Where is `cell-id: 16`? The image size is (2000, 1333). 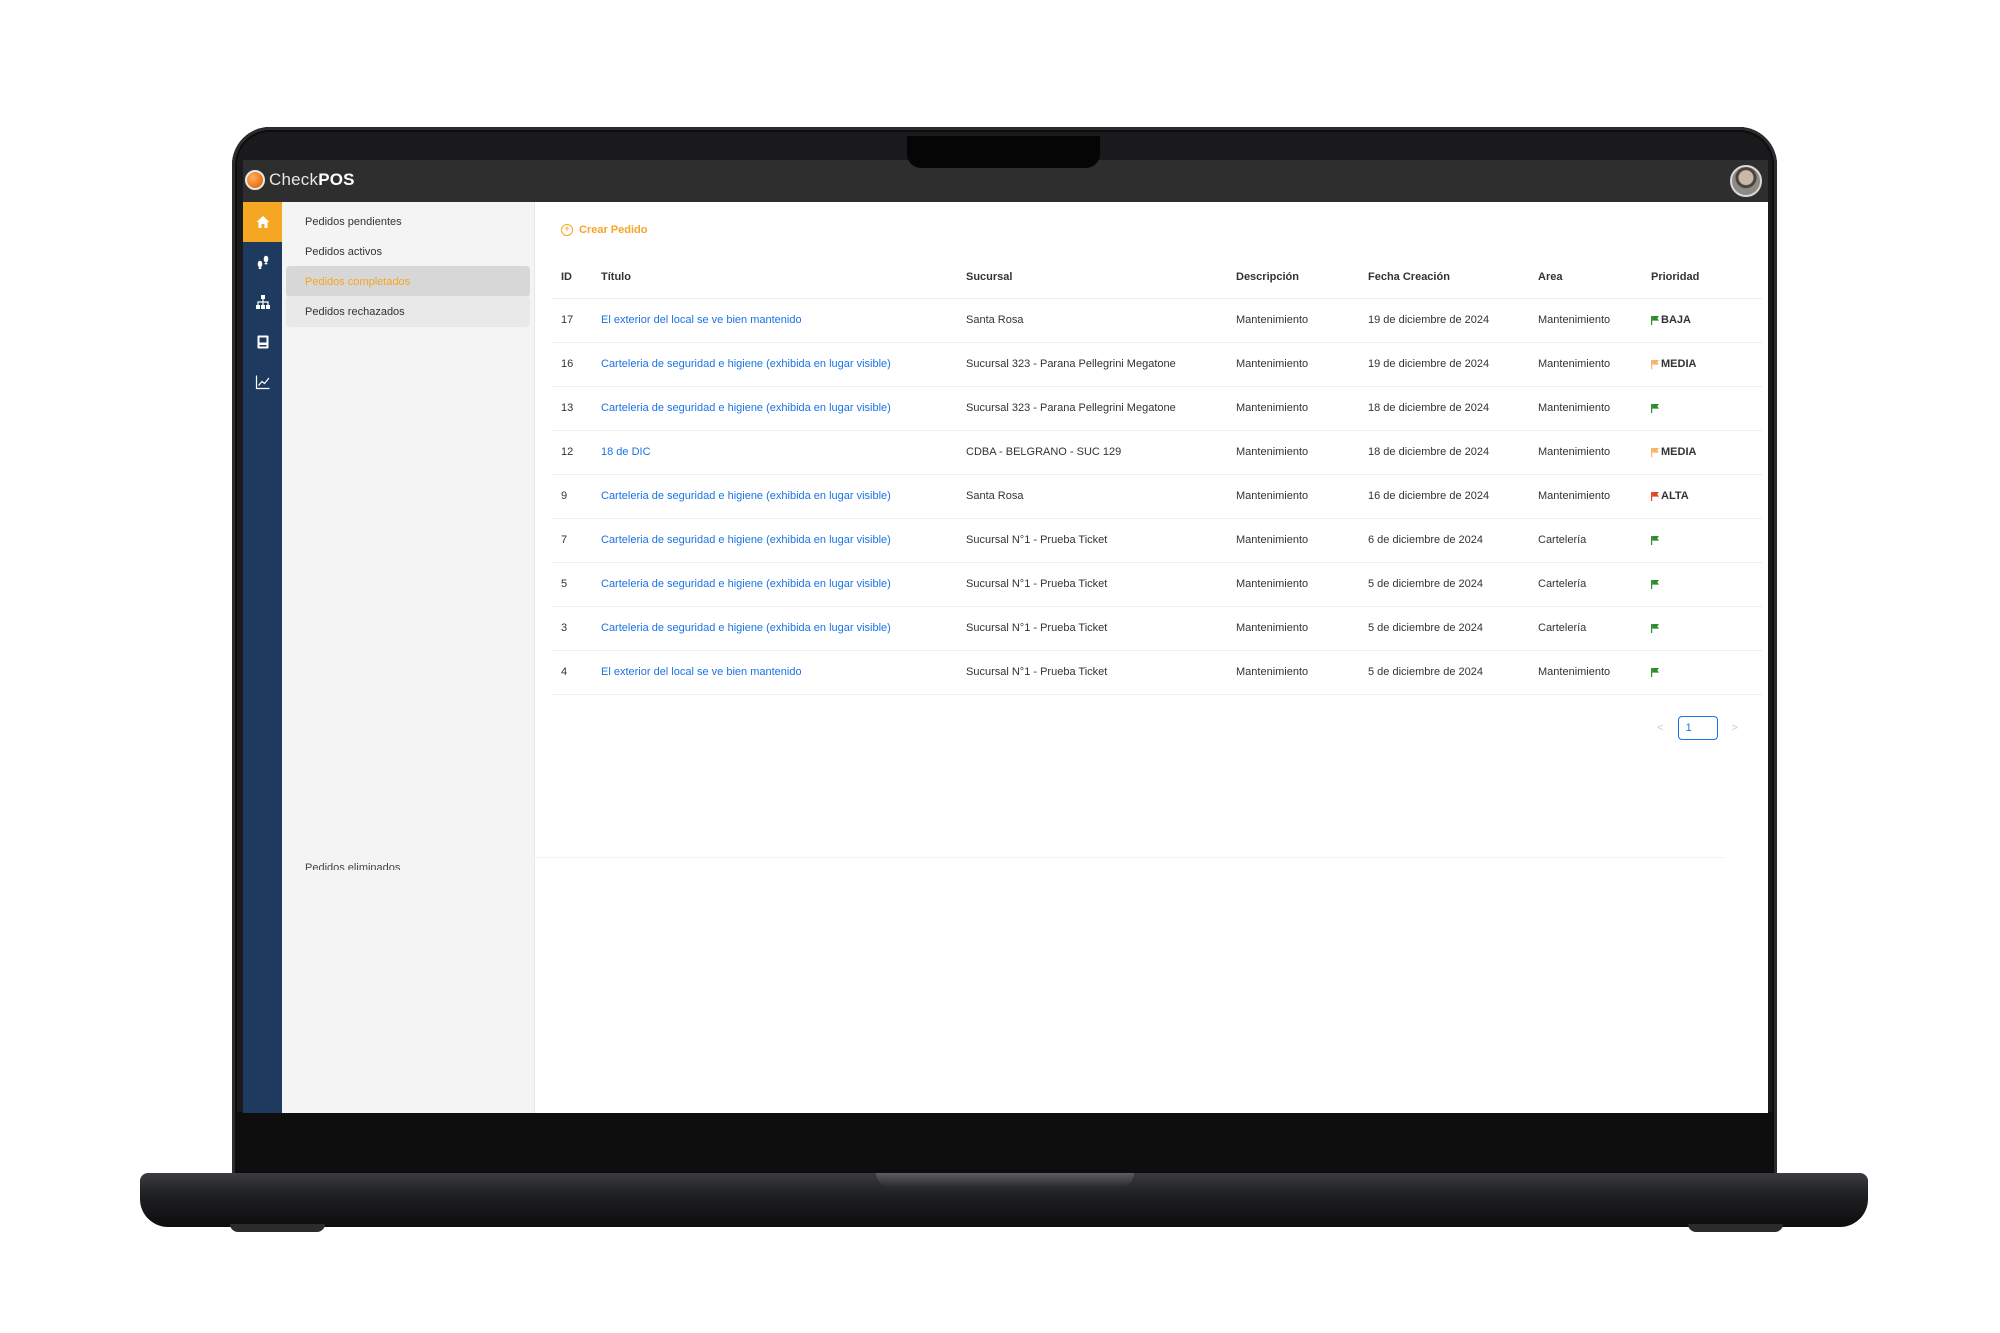 cell-id: 16 is located at coordinates (572, 364).